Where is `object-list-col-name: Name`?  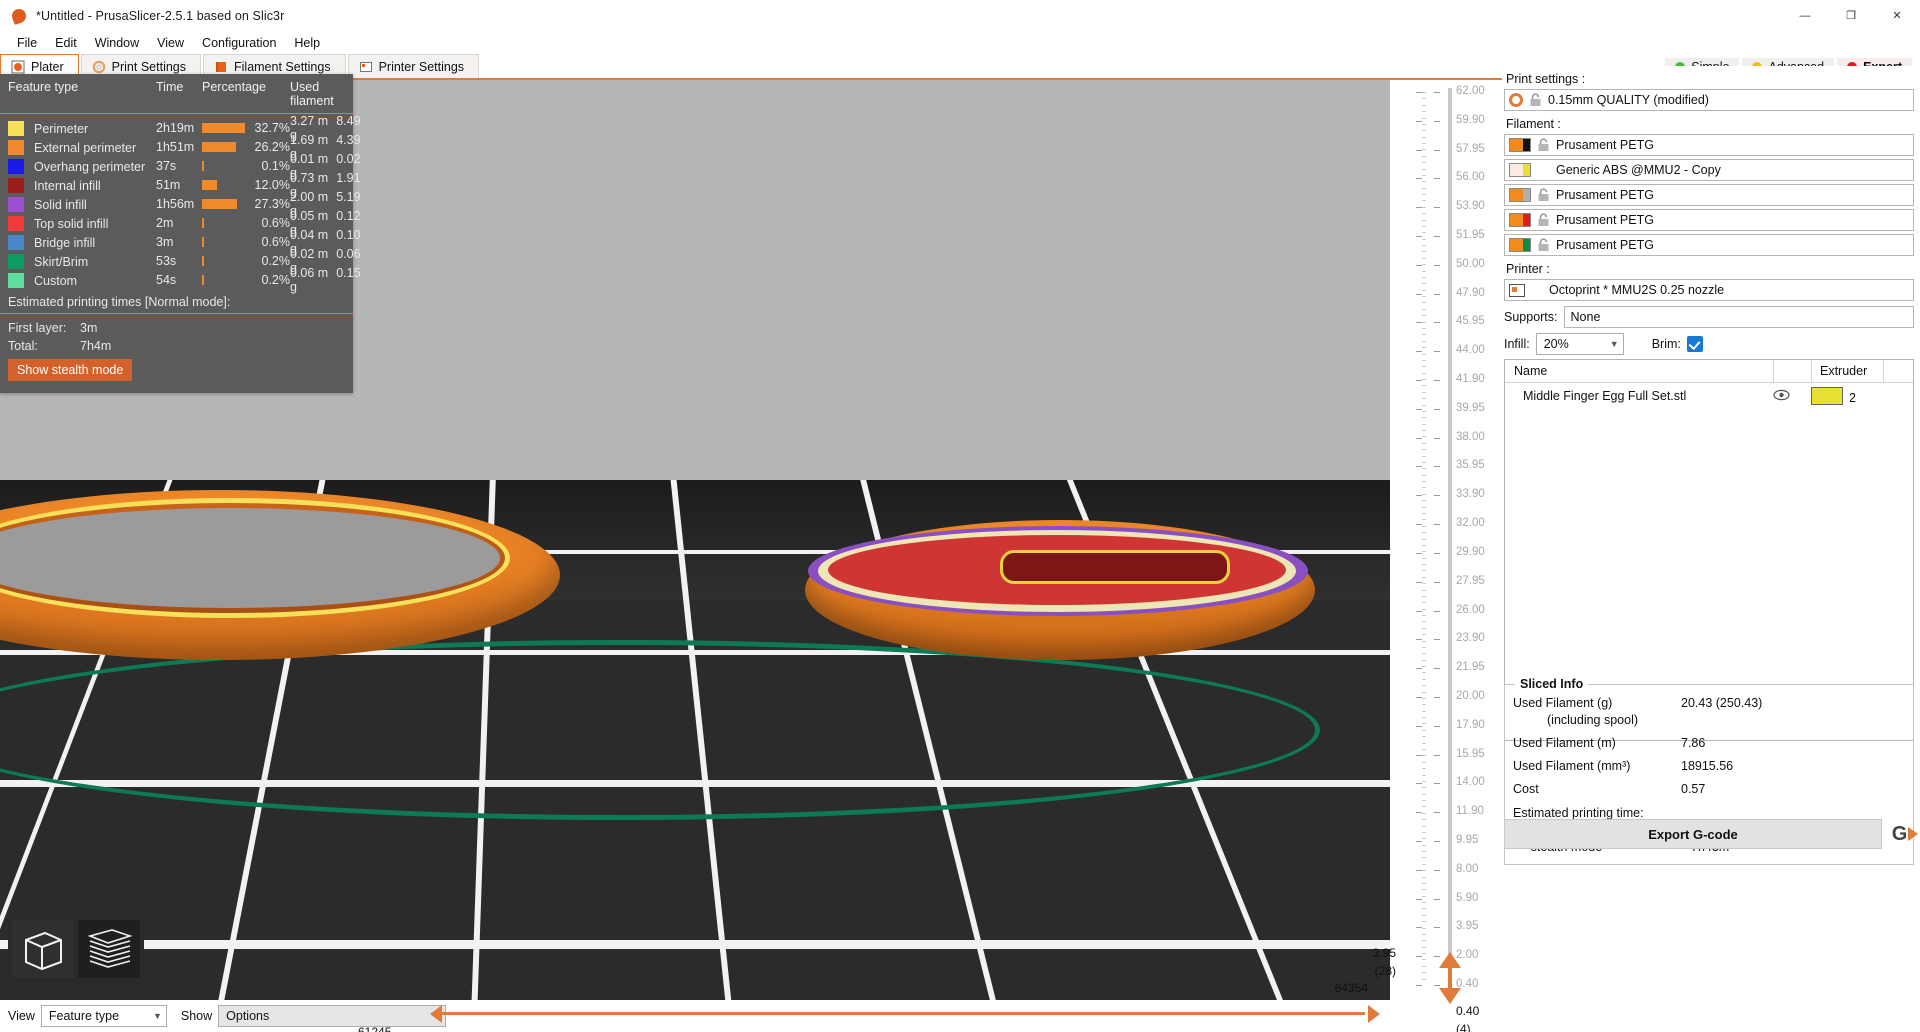 object-list-col-name: Name is located at coordinates (1531, 371).